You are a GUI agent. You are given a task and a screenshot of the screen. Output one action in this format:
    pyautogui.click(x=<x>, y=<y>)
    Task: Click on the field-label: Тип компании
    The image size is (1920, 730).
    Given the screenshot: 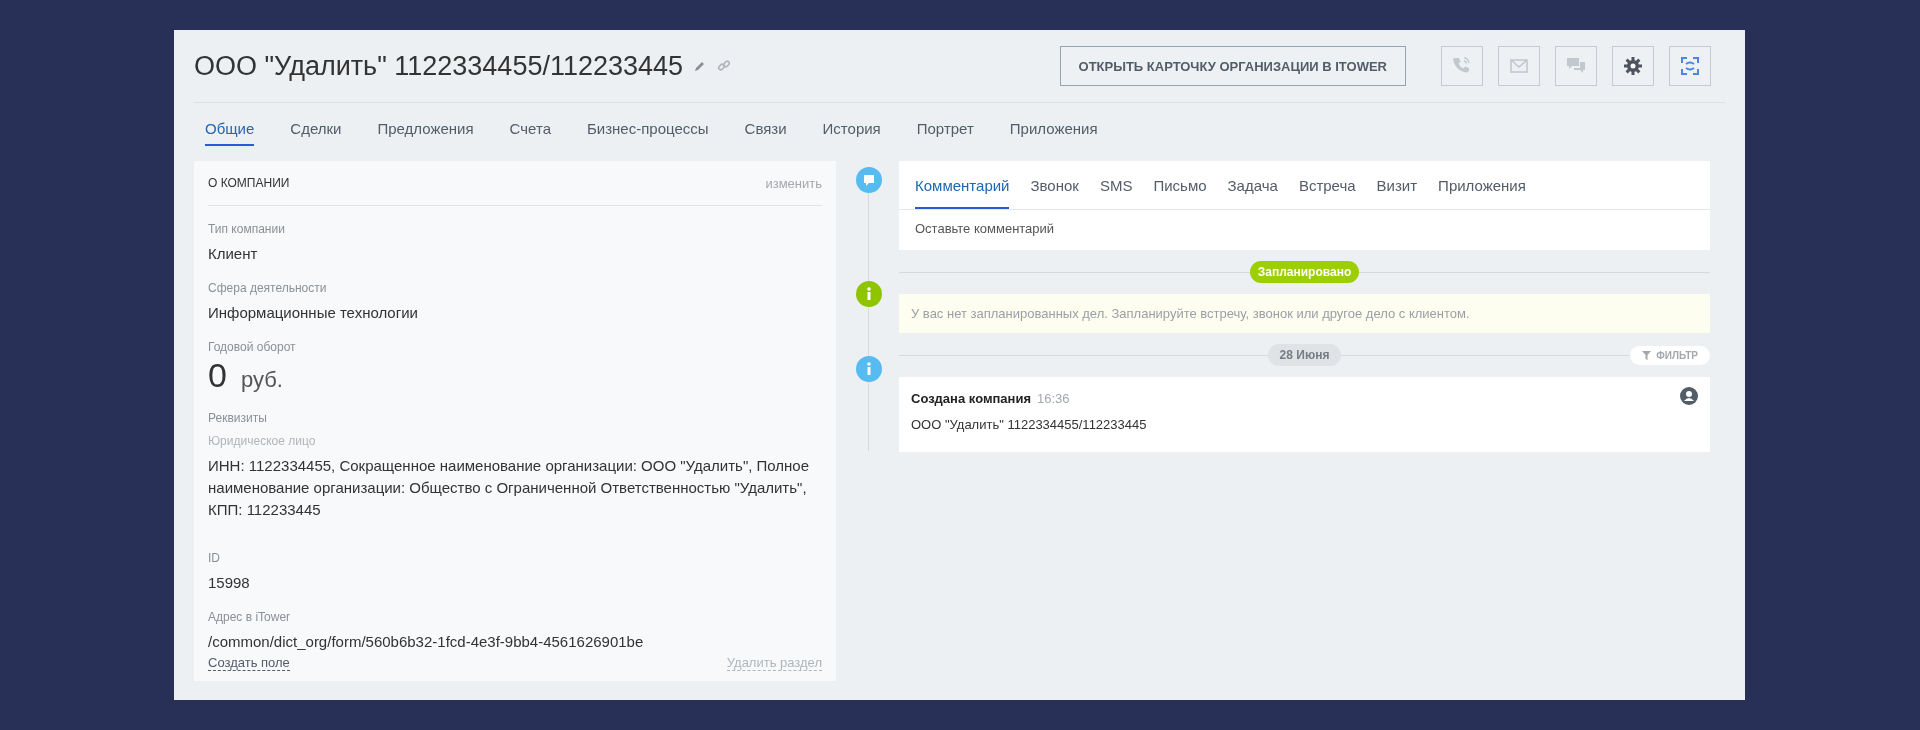 What is the action you would take?
    pyautogui.click(x=247, y=229)
    